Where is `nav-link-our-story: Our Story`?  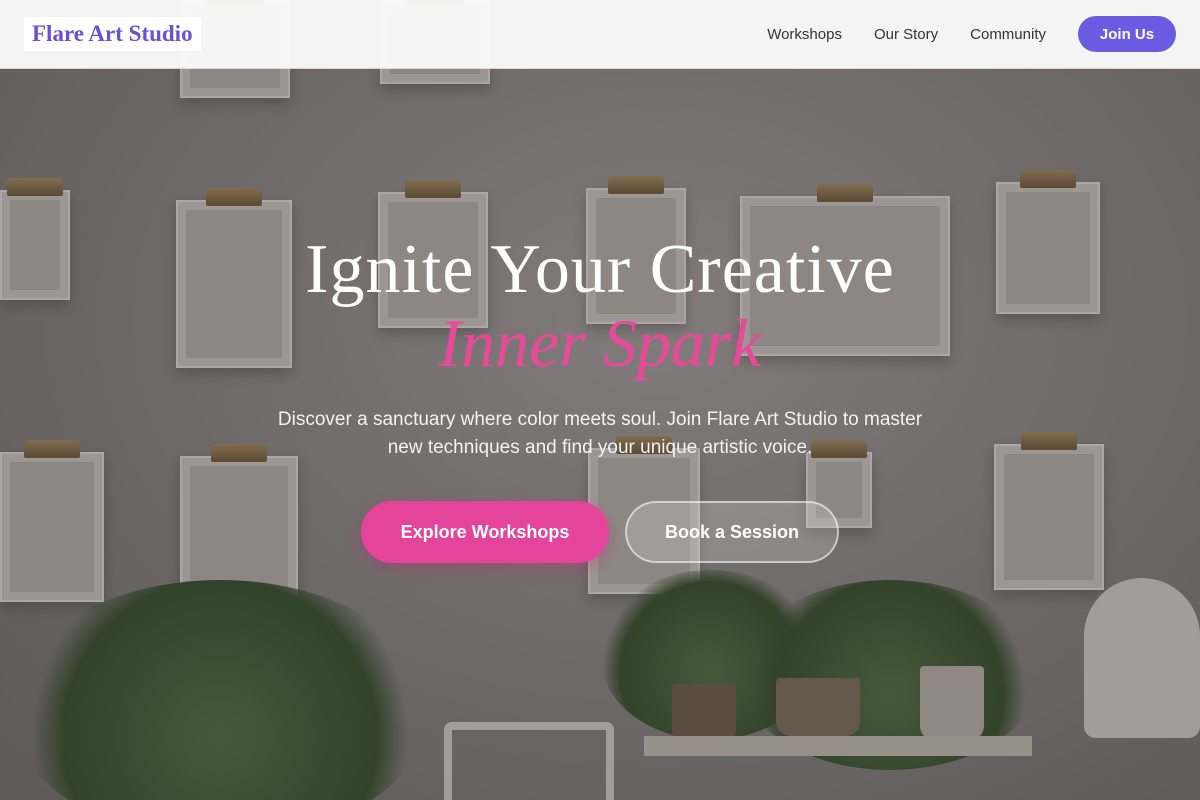
nav-link-our-story: Our Story is located at coordinates (906, 34).